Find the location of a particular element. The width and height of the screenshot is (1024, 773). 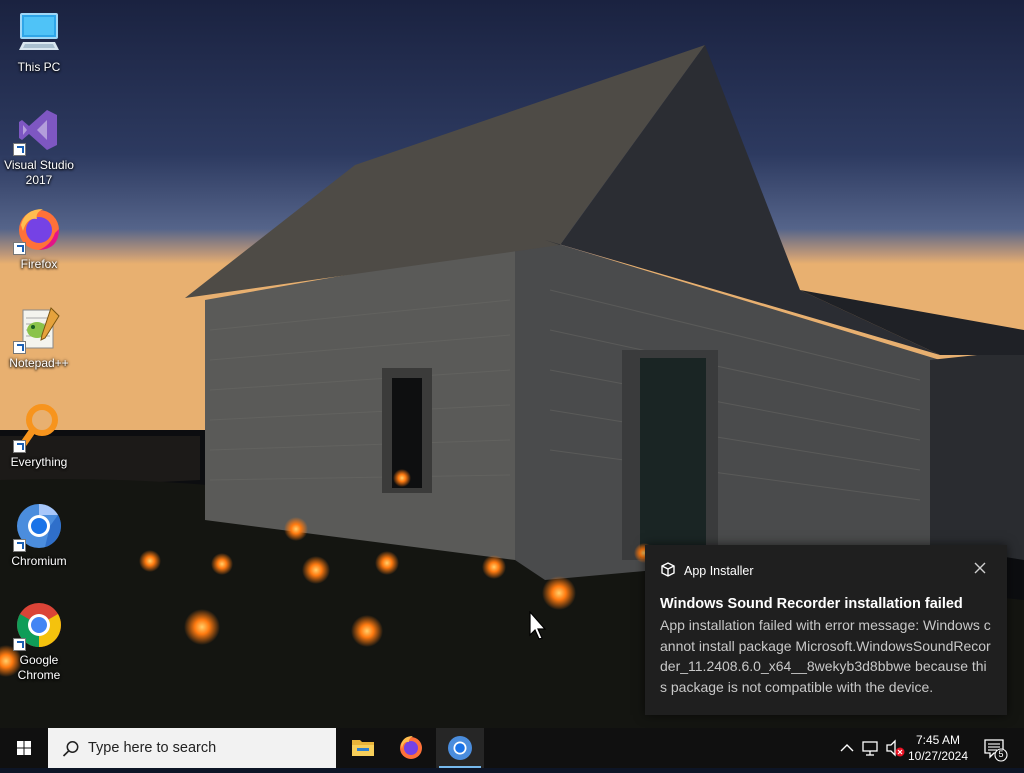

windows-logo-icon is located at coordinates (24, 748).